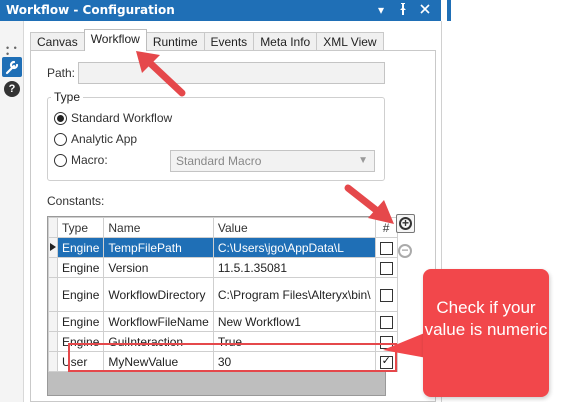  I want to click on radio-macro-label: Macro:, so click(89, 160).